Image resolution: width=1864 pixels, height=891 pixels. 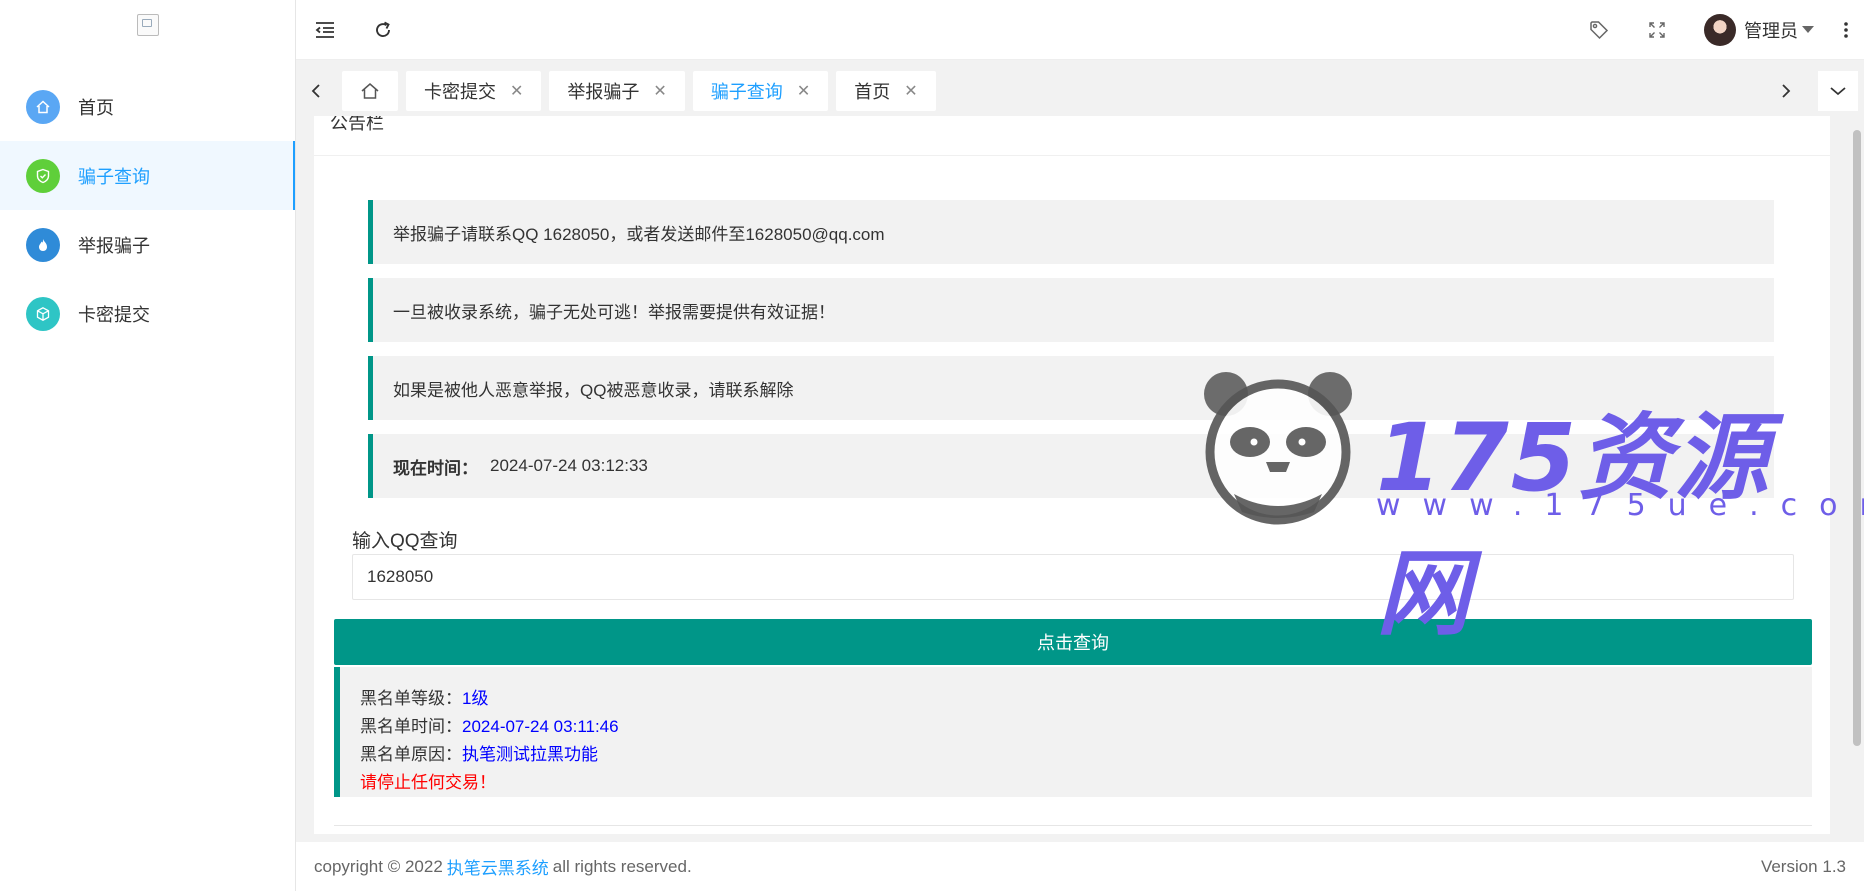 I want to click on caret-down-icon, so click(x=1808, y=29).